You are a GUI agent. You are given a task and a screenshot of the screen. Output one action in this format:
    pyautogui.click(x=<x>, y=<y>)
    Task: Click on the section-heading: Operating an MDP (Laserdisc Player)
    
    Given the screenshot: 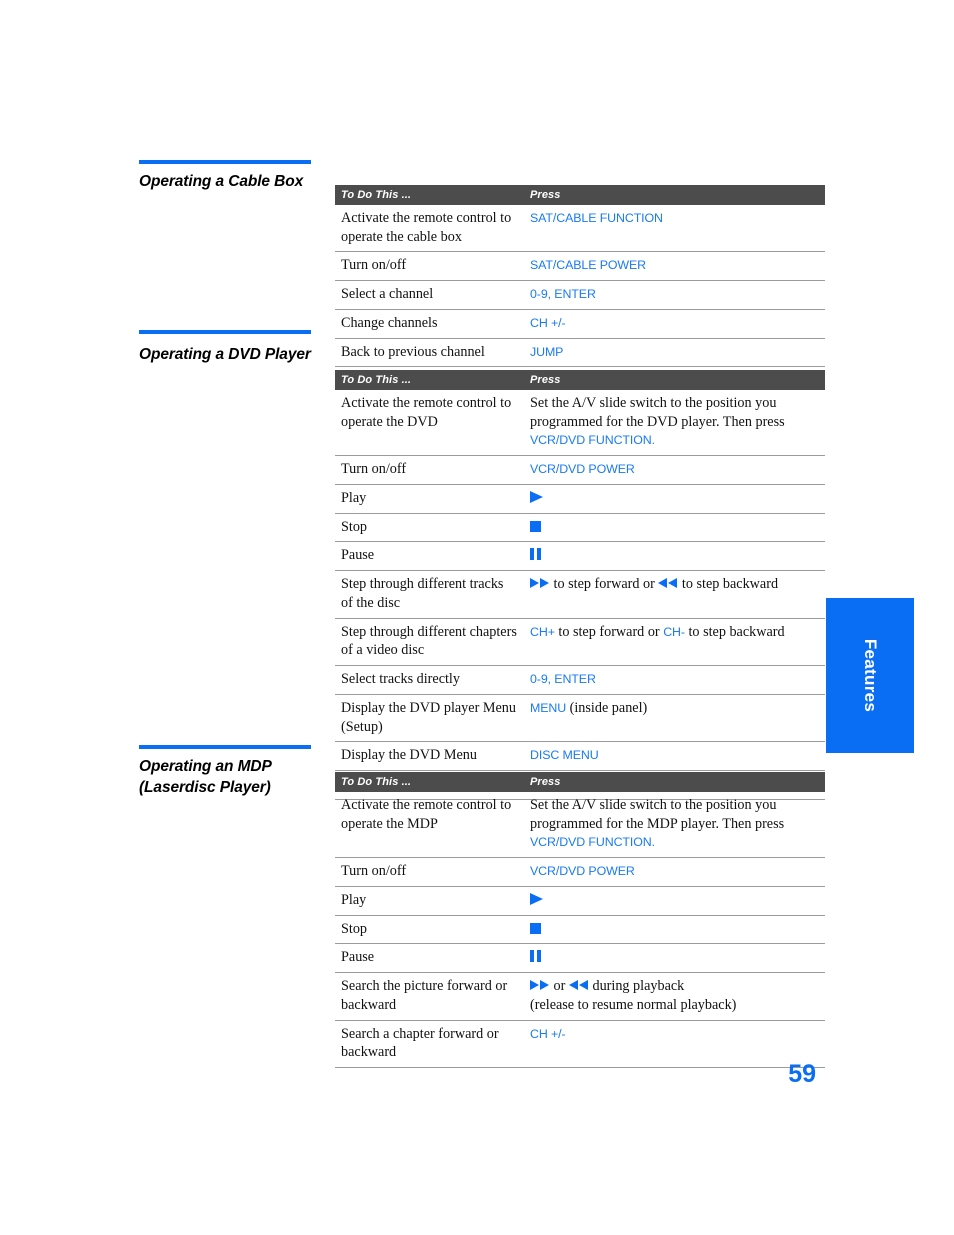 What is the action you would take?
    pyautogui.click(x=205, y=777)
    